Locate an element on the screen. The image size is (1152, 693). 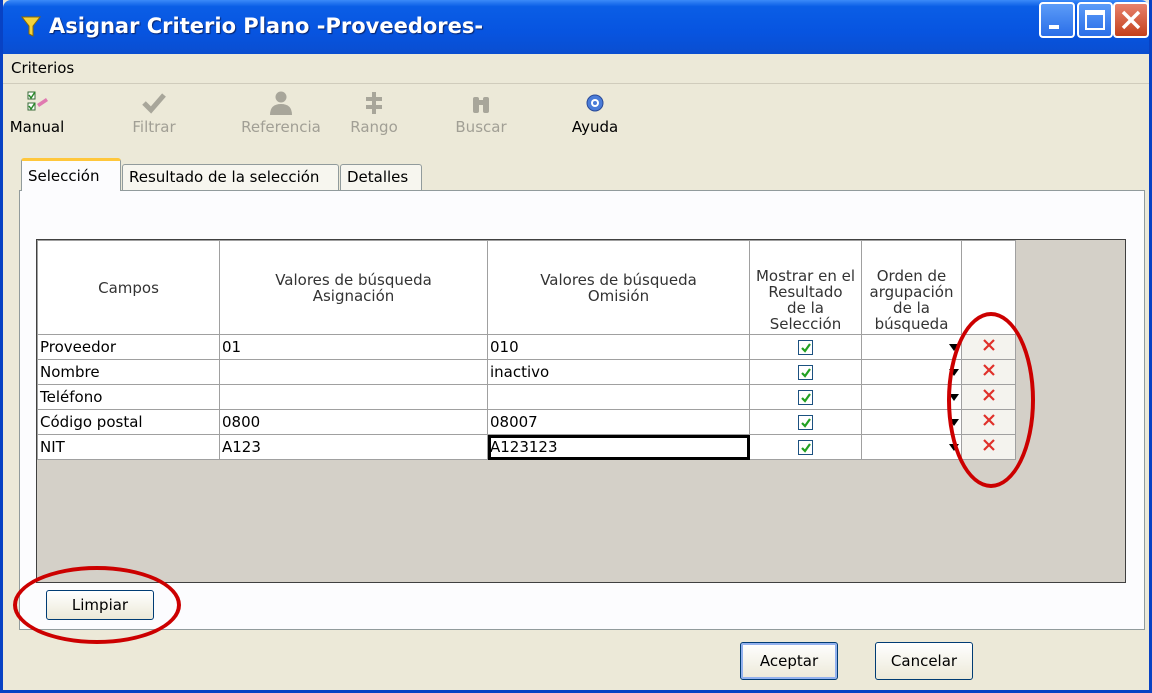
table-row: Proveedor 01 010 is located at coordinates (526, 347).